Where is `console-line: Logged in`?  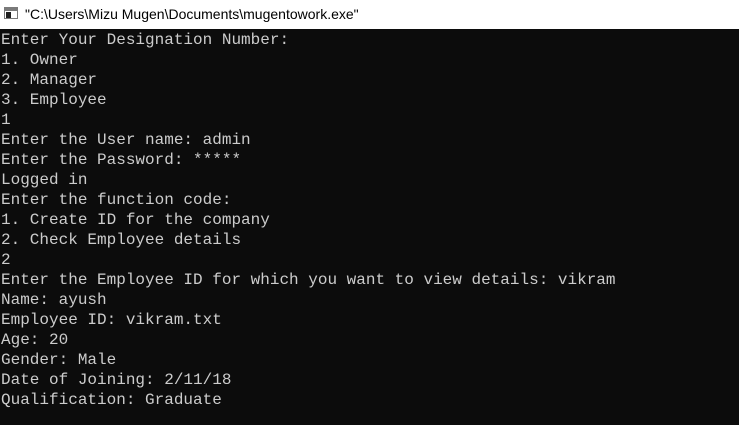 console-line: Logged in is located at coordinates (44, 180).